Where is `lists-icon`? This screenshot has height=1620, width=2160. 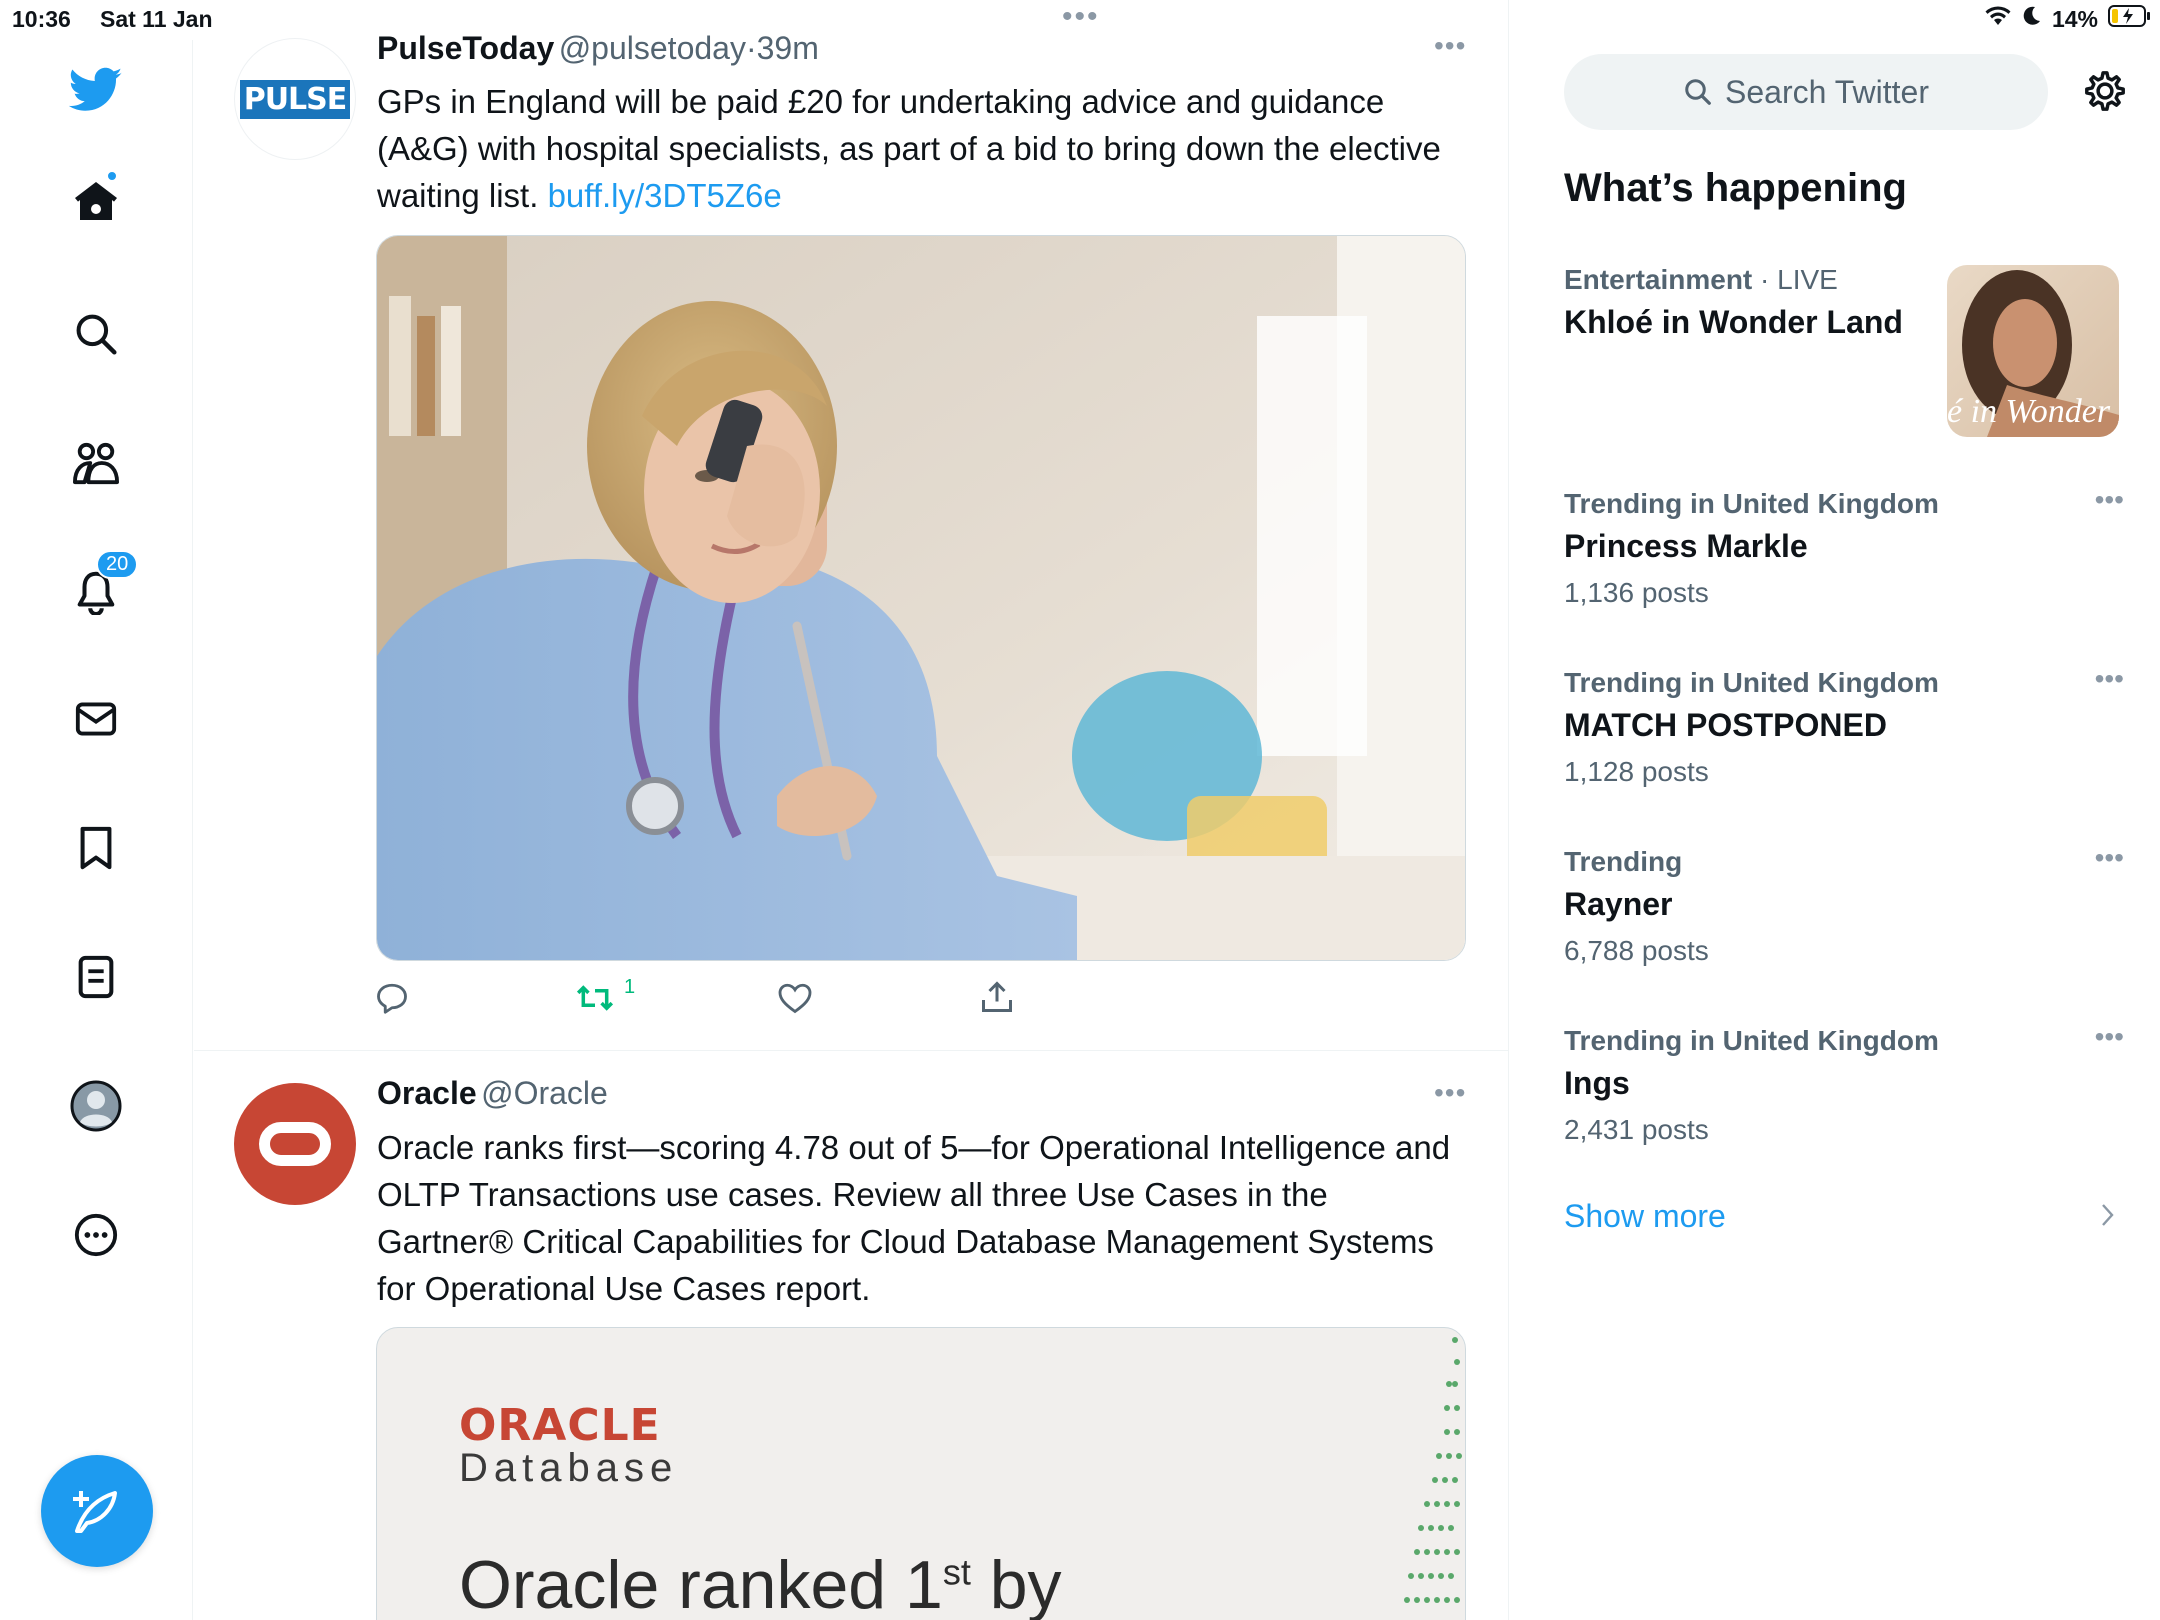 lists-icon is located at coordinates (96, 977).